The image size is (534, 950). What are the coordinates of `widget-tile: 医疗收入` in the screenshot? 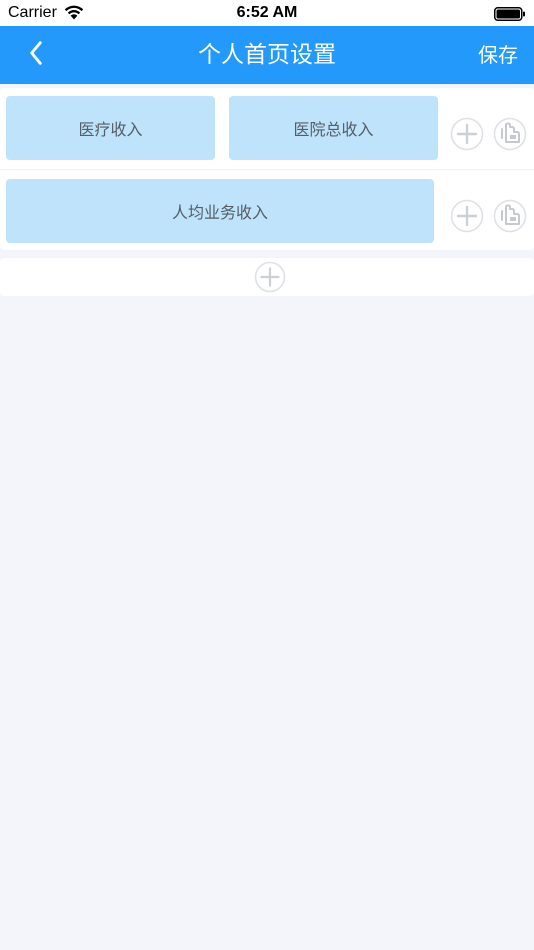 It's located at (110, 128).